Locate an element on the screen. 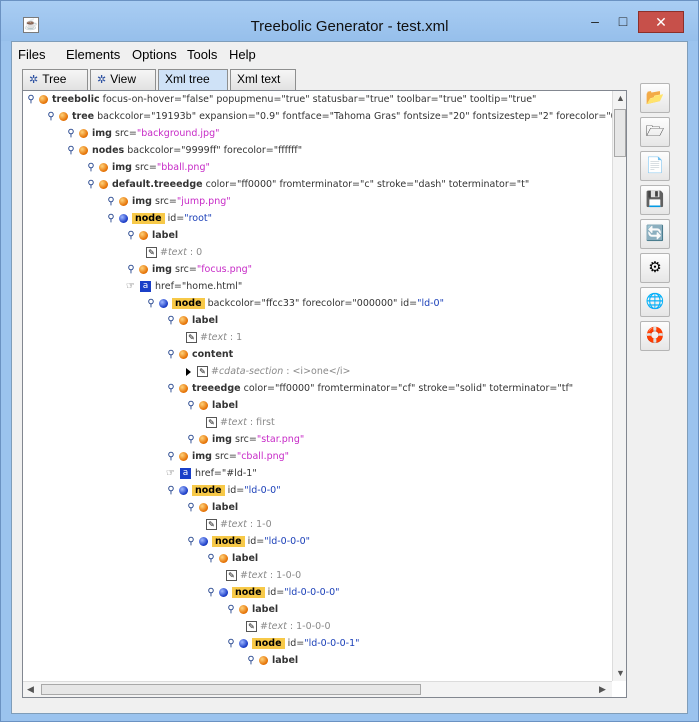  xml-tree-row: ⚲ img src="cball.png" is located at coordinates (227, 457).